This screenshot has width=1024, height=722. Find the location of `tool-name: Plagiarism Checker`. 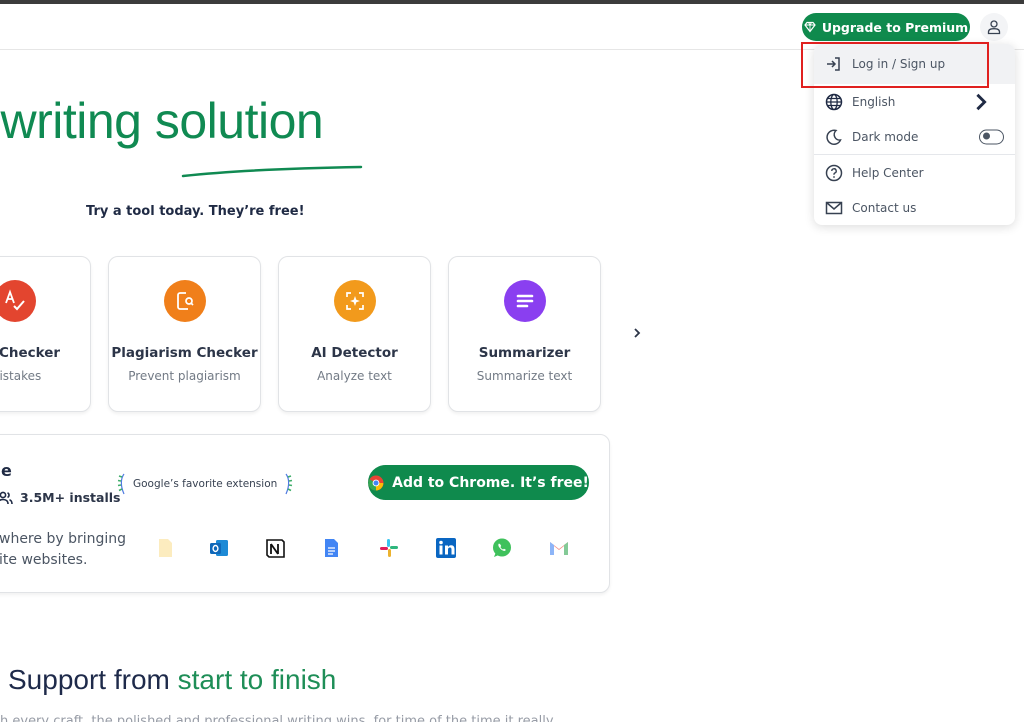

tool-name: Plagiarism Checker is located at coordinates (184, 353).